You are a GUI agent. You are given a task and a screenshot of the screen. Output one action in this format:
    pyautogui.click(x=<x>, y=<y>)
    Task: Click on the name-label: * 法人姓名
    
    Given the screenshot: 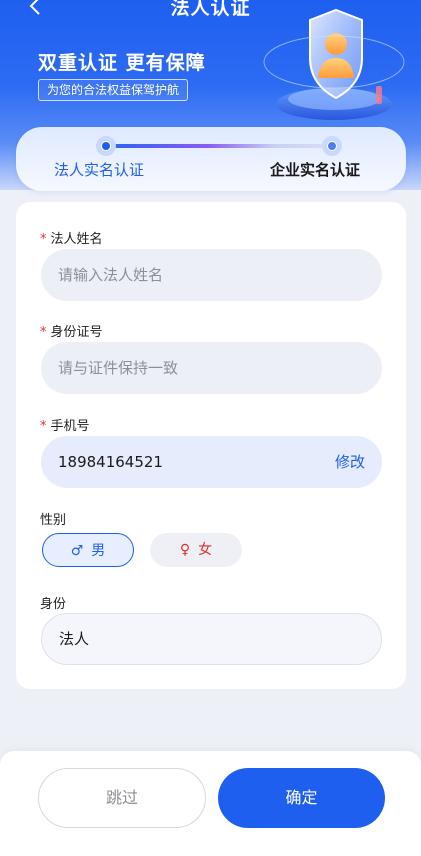 What is the action you would take?
    pyautogui.click(x=71, y=239)
    